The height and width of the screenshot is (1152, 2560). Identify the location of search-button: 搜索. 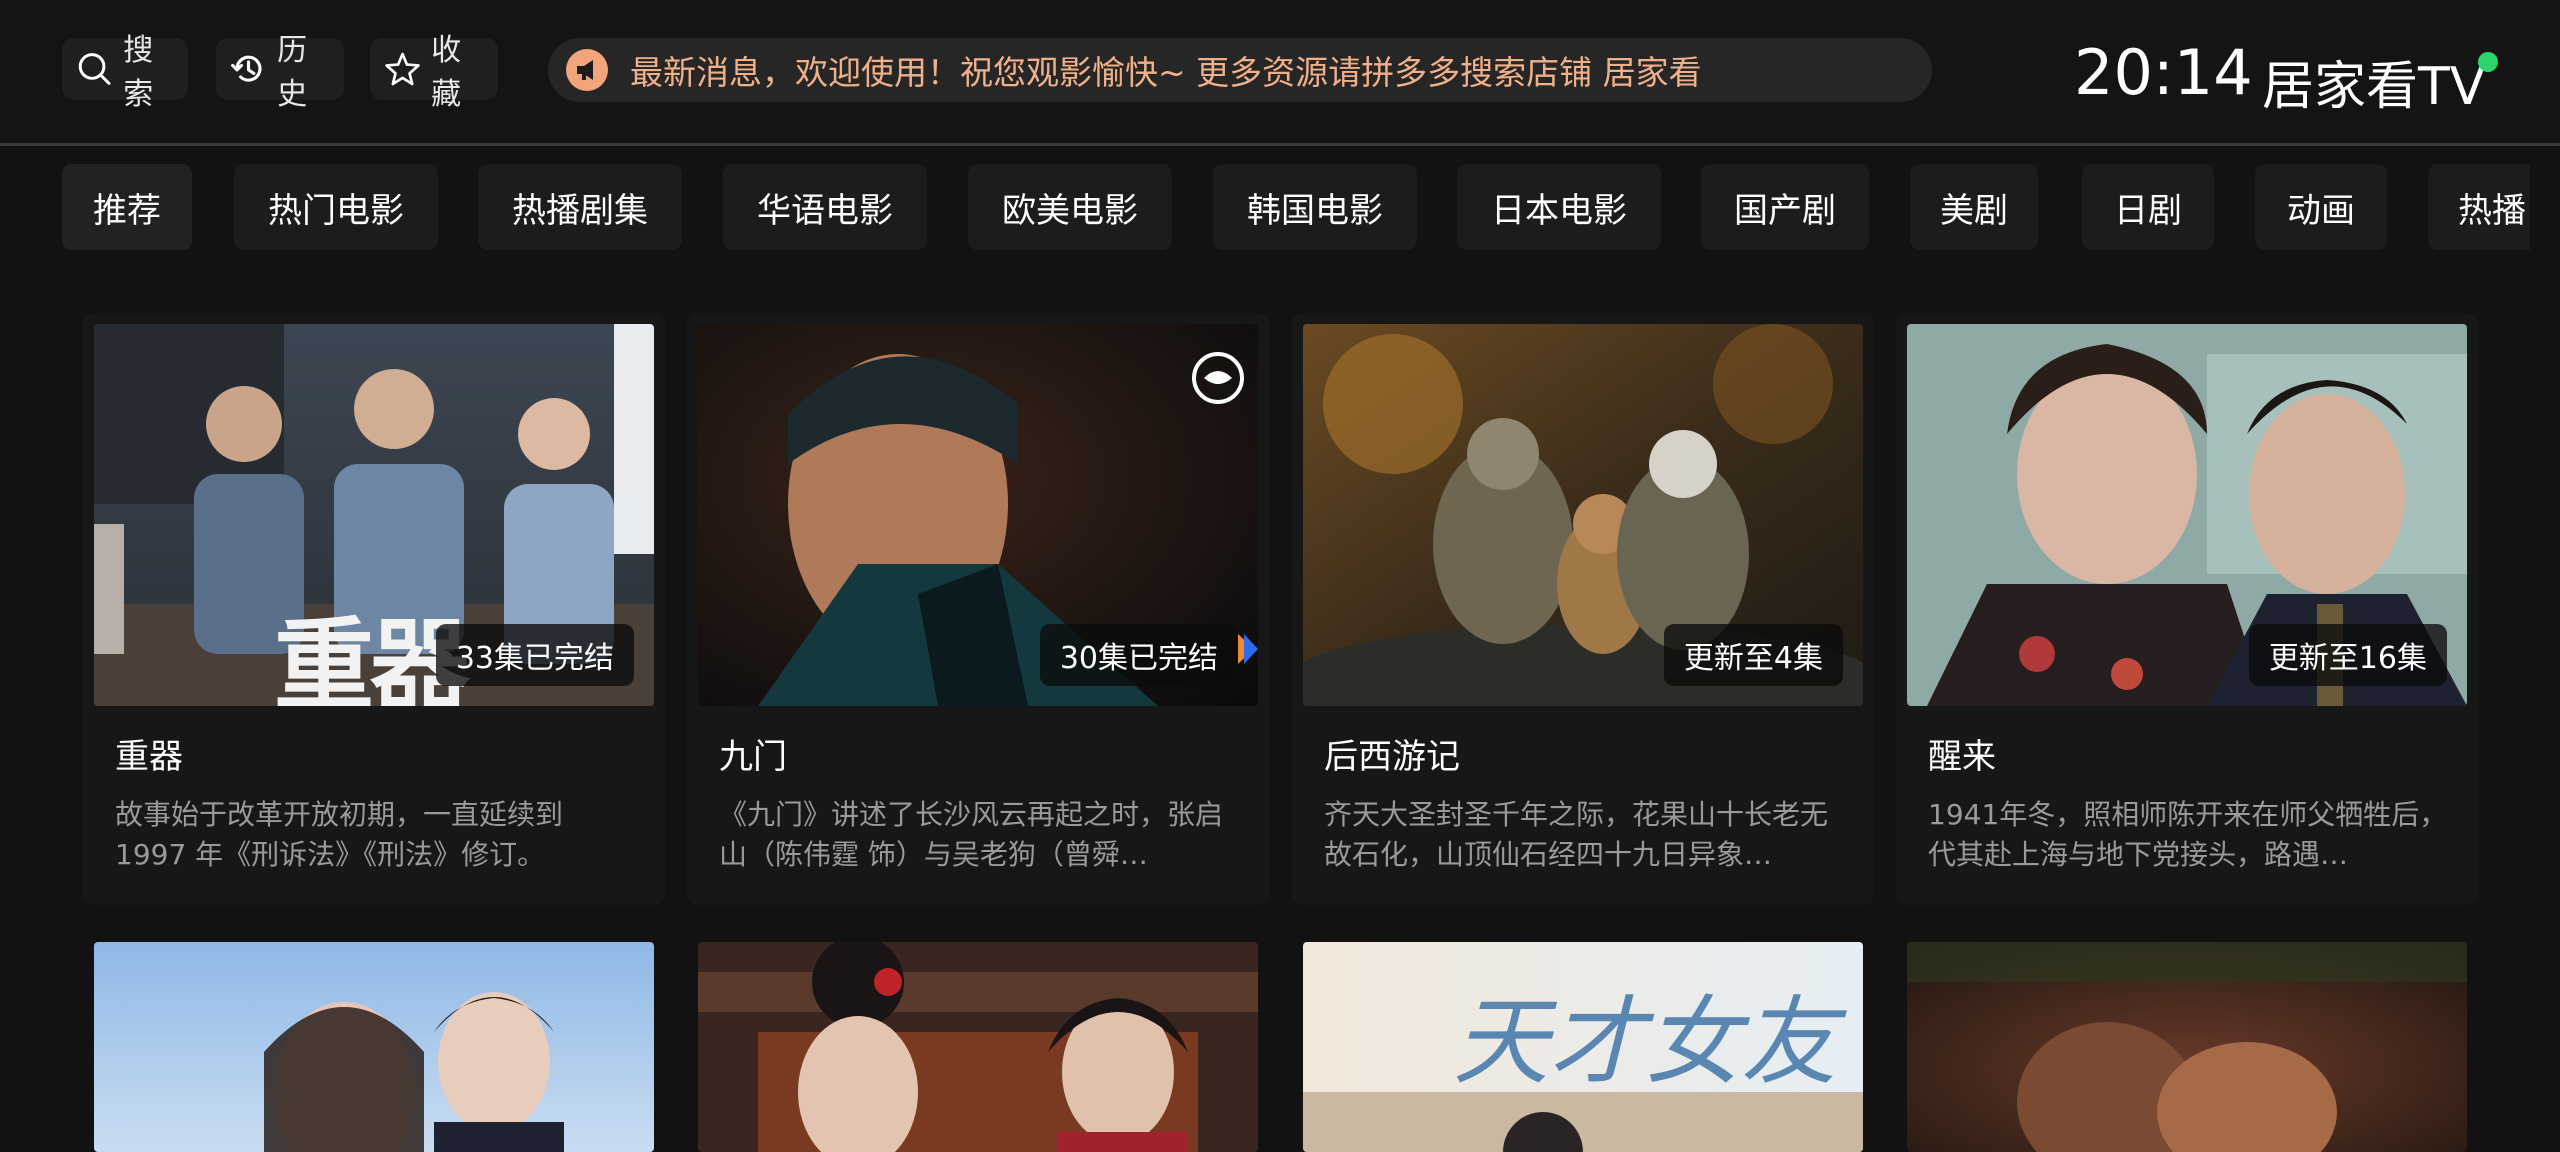
(125, 72).